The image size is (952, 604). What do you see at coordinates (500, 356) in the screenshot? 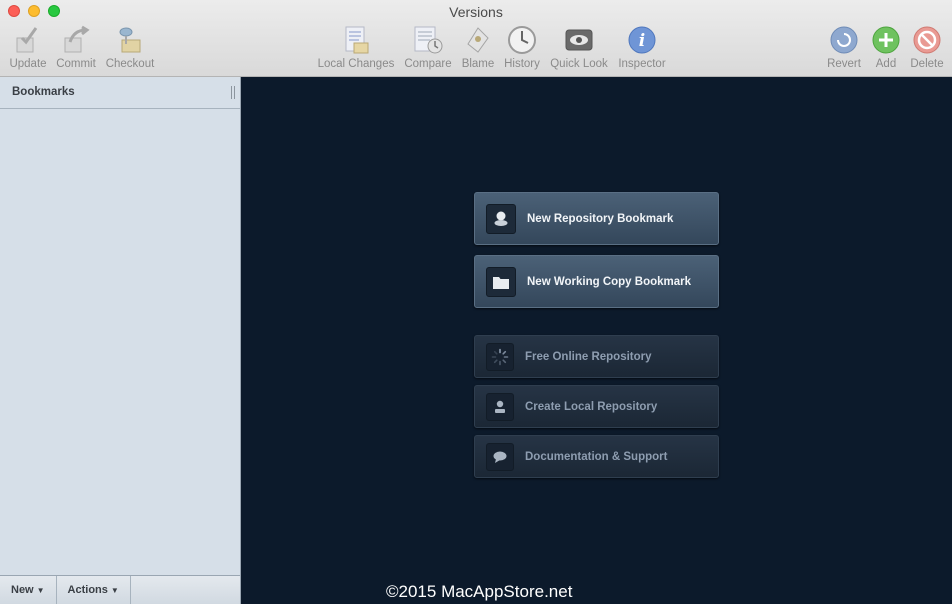
I see `loading-spinner-icon` at bounding box center [500, 356].